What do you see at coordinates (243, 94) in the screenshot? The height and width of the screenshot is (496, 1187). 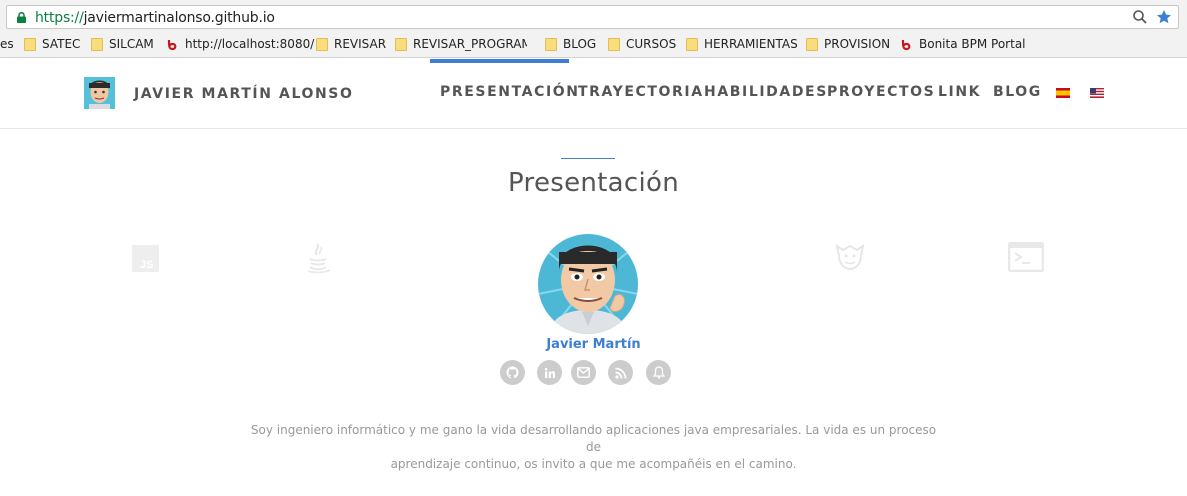 I see `brand-name: JAVIER MARTÍN ALONSO` at bounding box center [243, 94].